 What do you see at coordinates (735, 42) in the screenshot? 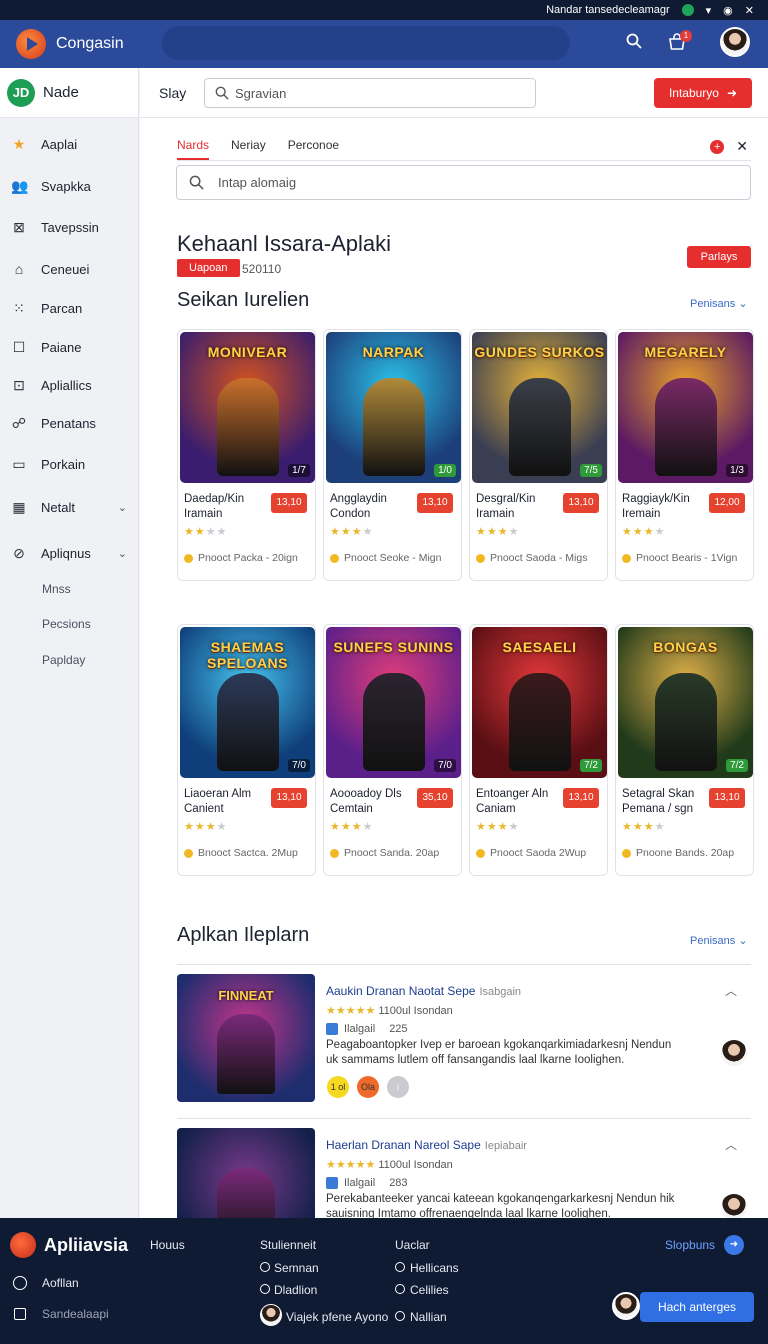
I see `user-avatar` at bounding box center [735, 42].